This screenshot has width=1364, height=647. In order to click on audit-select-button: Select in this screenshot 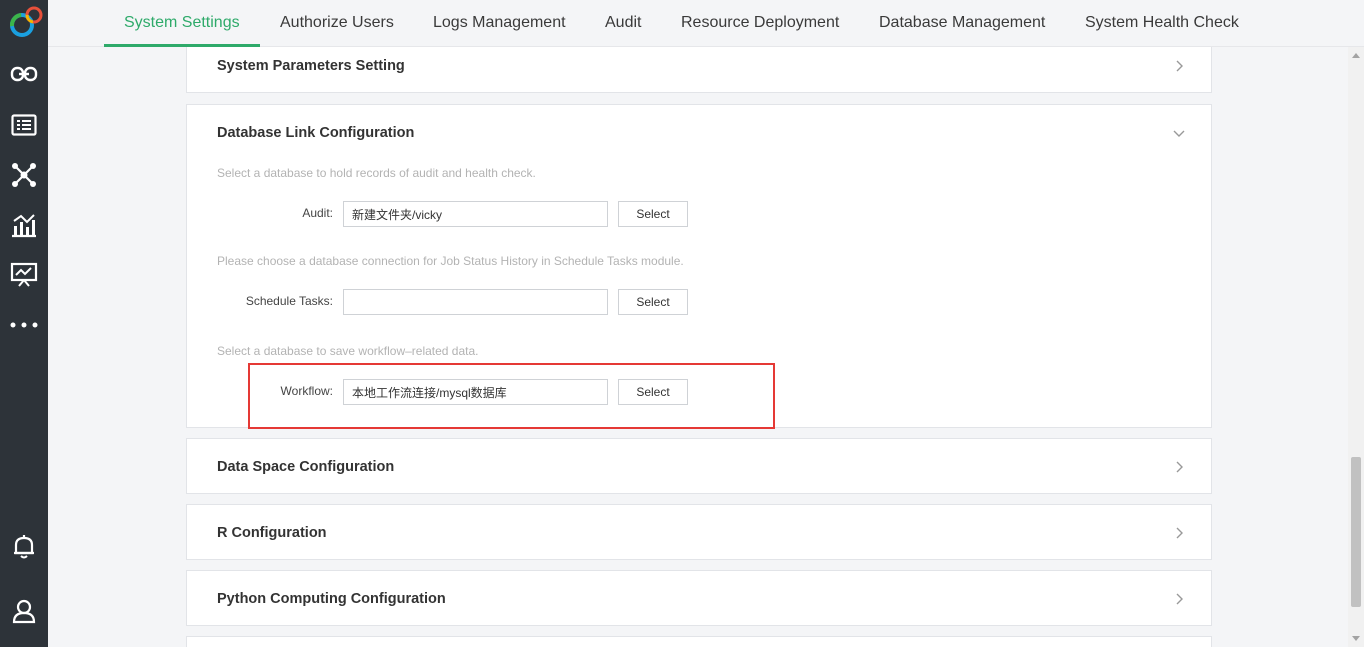, I will do `click(653, 214)`.